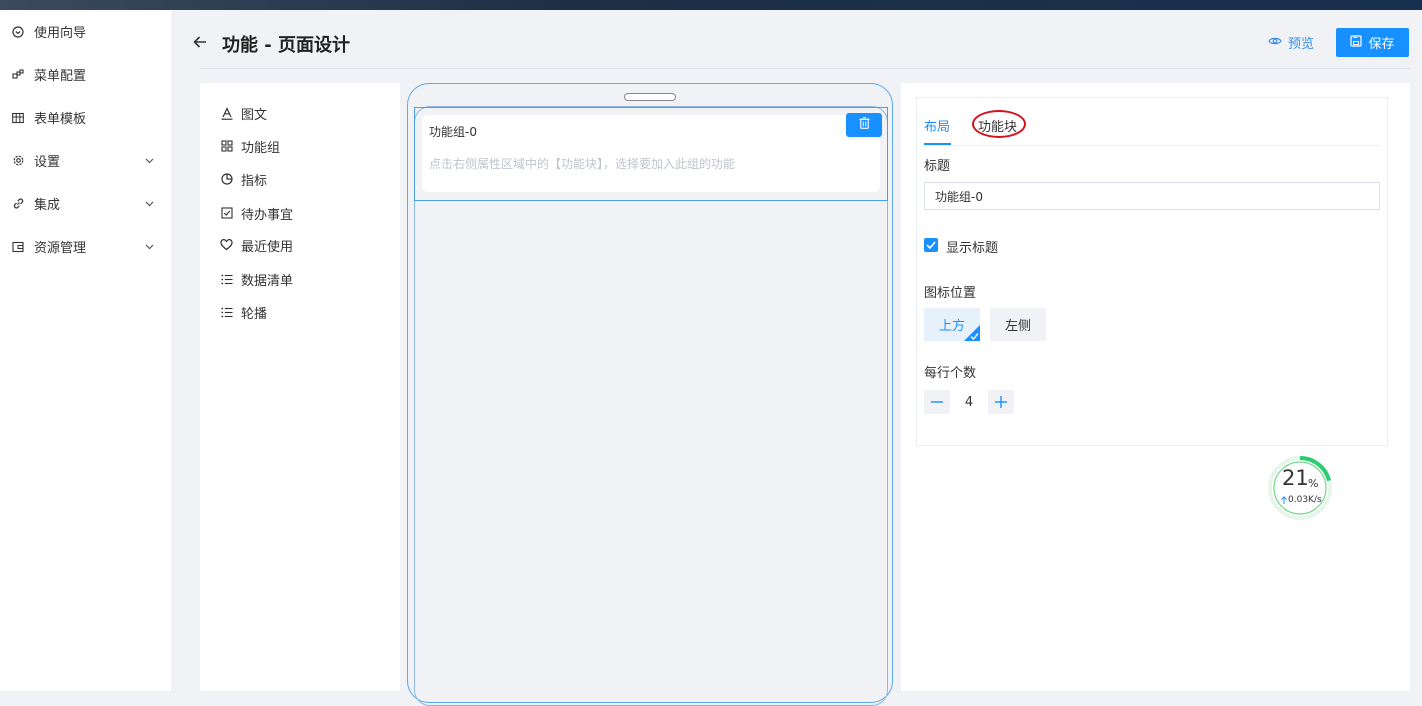  I want to click on component-label: 最近使用, so click(267, 247).